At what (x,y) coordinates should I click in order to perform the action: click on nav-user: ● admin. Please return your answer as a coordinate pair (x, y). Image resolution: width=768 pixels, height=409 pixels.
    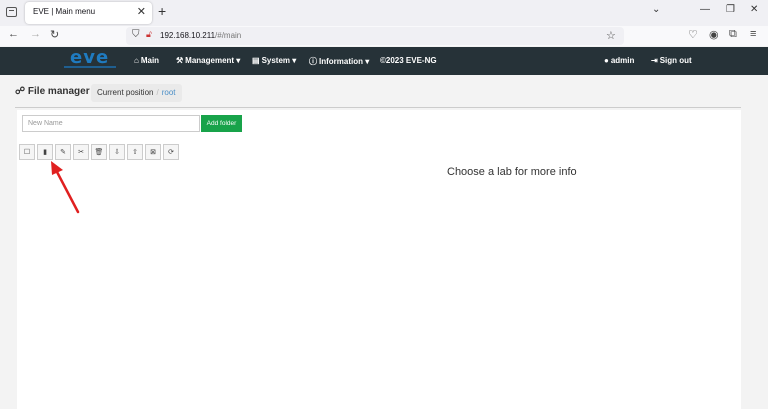
    Looking at the image, I should click on (619, 60).